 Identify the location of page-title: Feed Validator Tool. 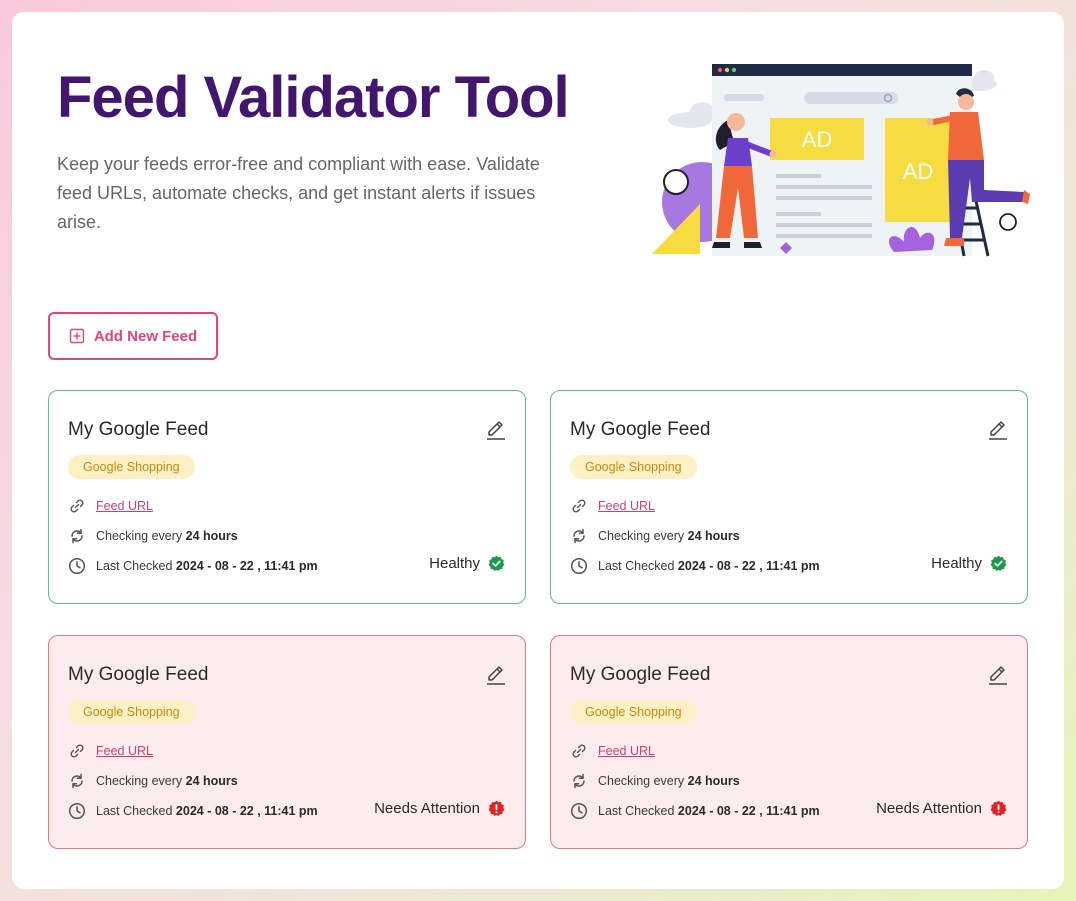
(313, 97).